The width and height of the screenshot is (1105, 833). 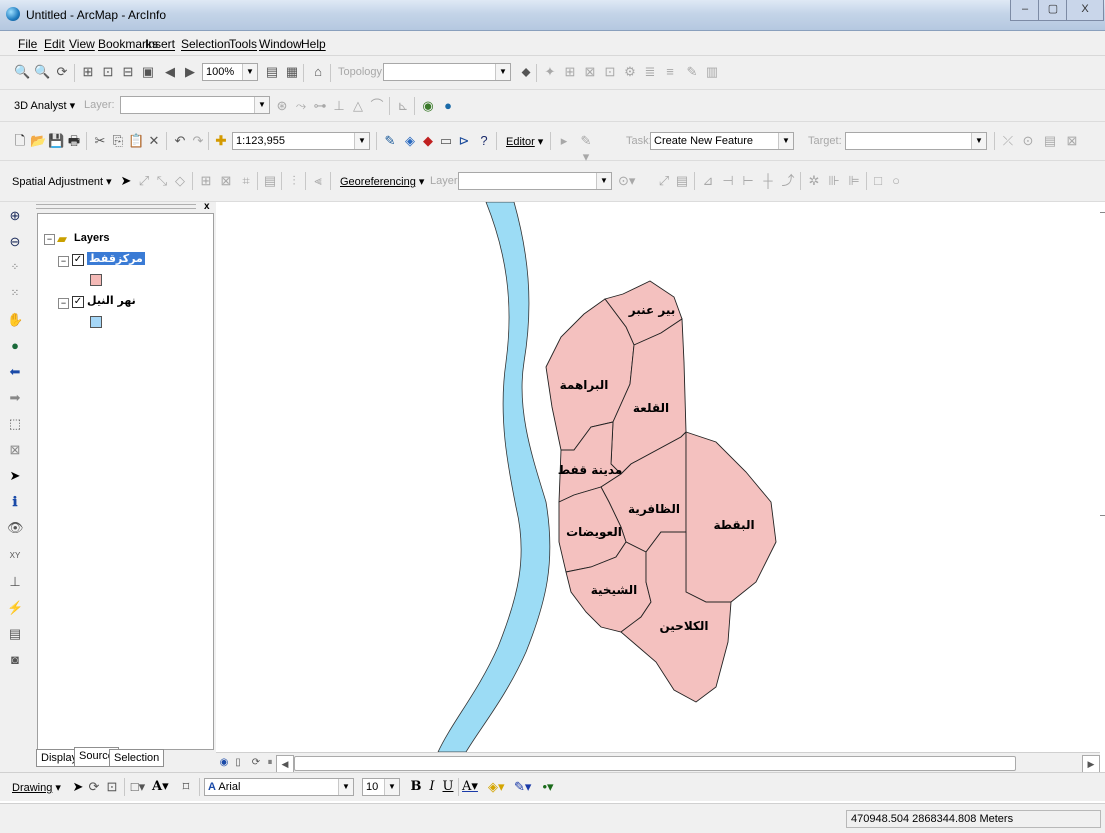 What do you see at coordinates (207, 206) in the screenshot?
I see `toc-close-button: x` at bounding box center [207, 206].